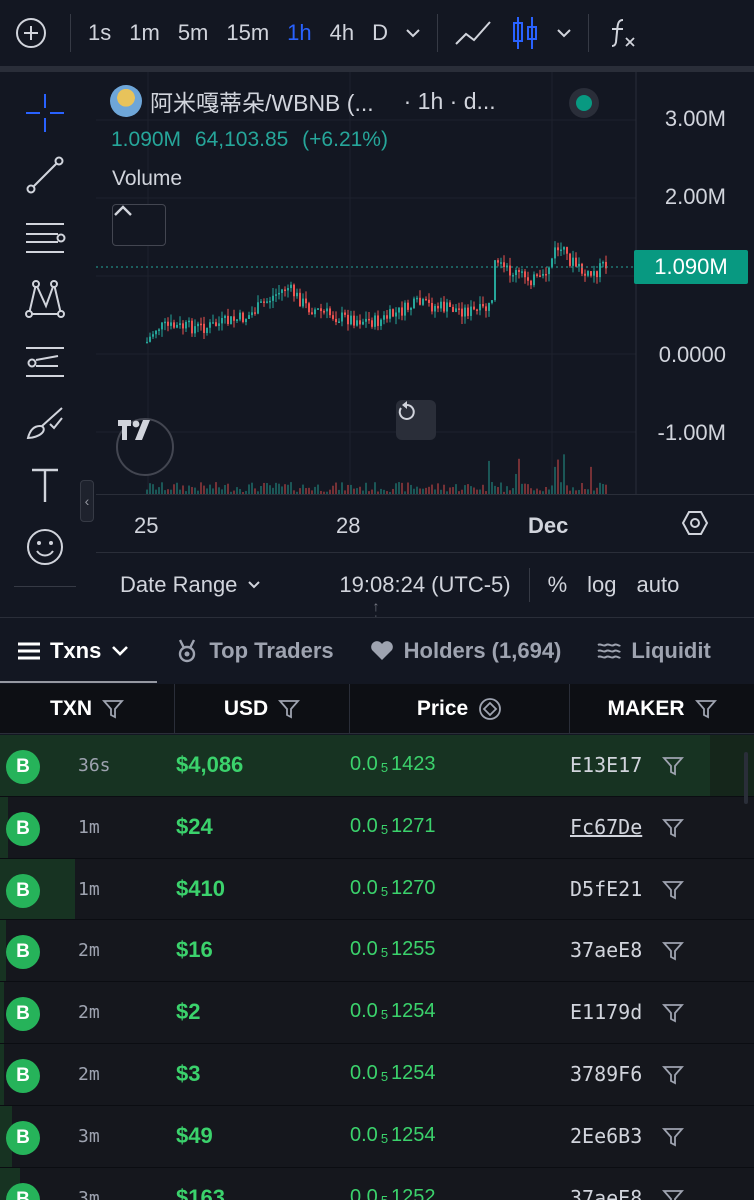 This screenshot has height=1200, width=754. I want to click on collapse-legend-button, so click(139, 225).